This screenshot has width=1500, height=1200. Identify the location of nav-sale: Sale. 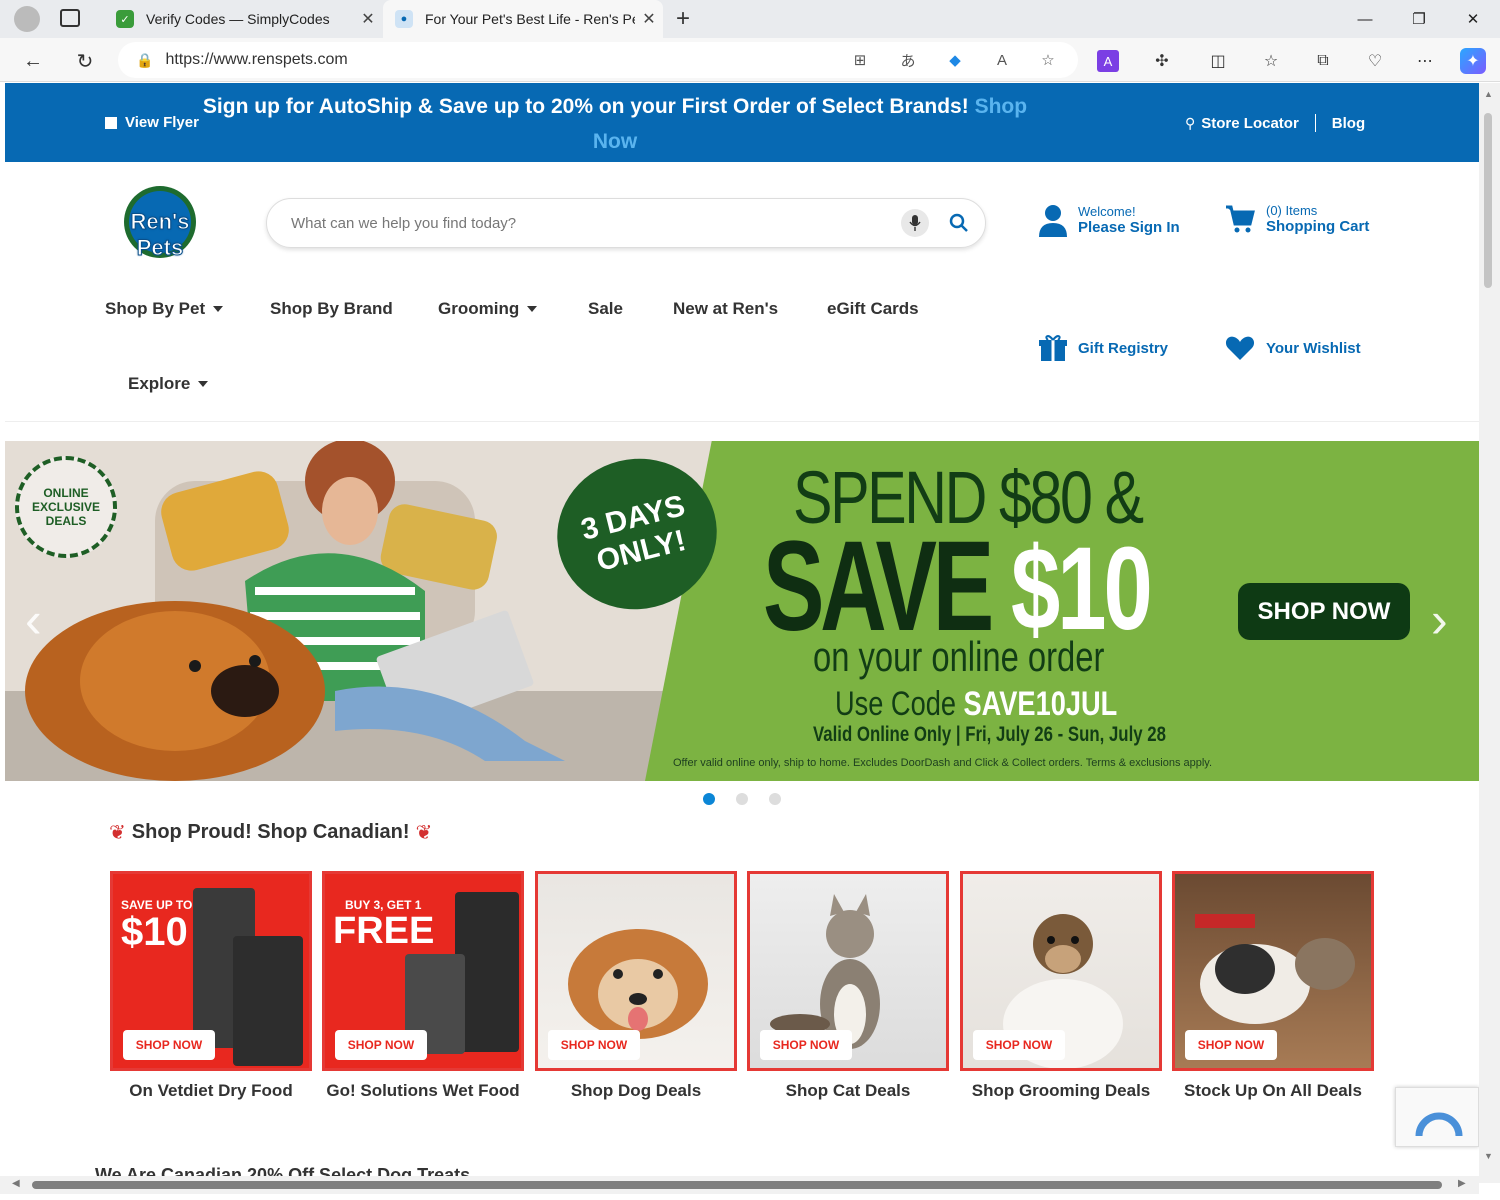
(605, 309).